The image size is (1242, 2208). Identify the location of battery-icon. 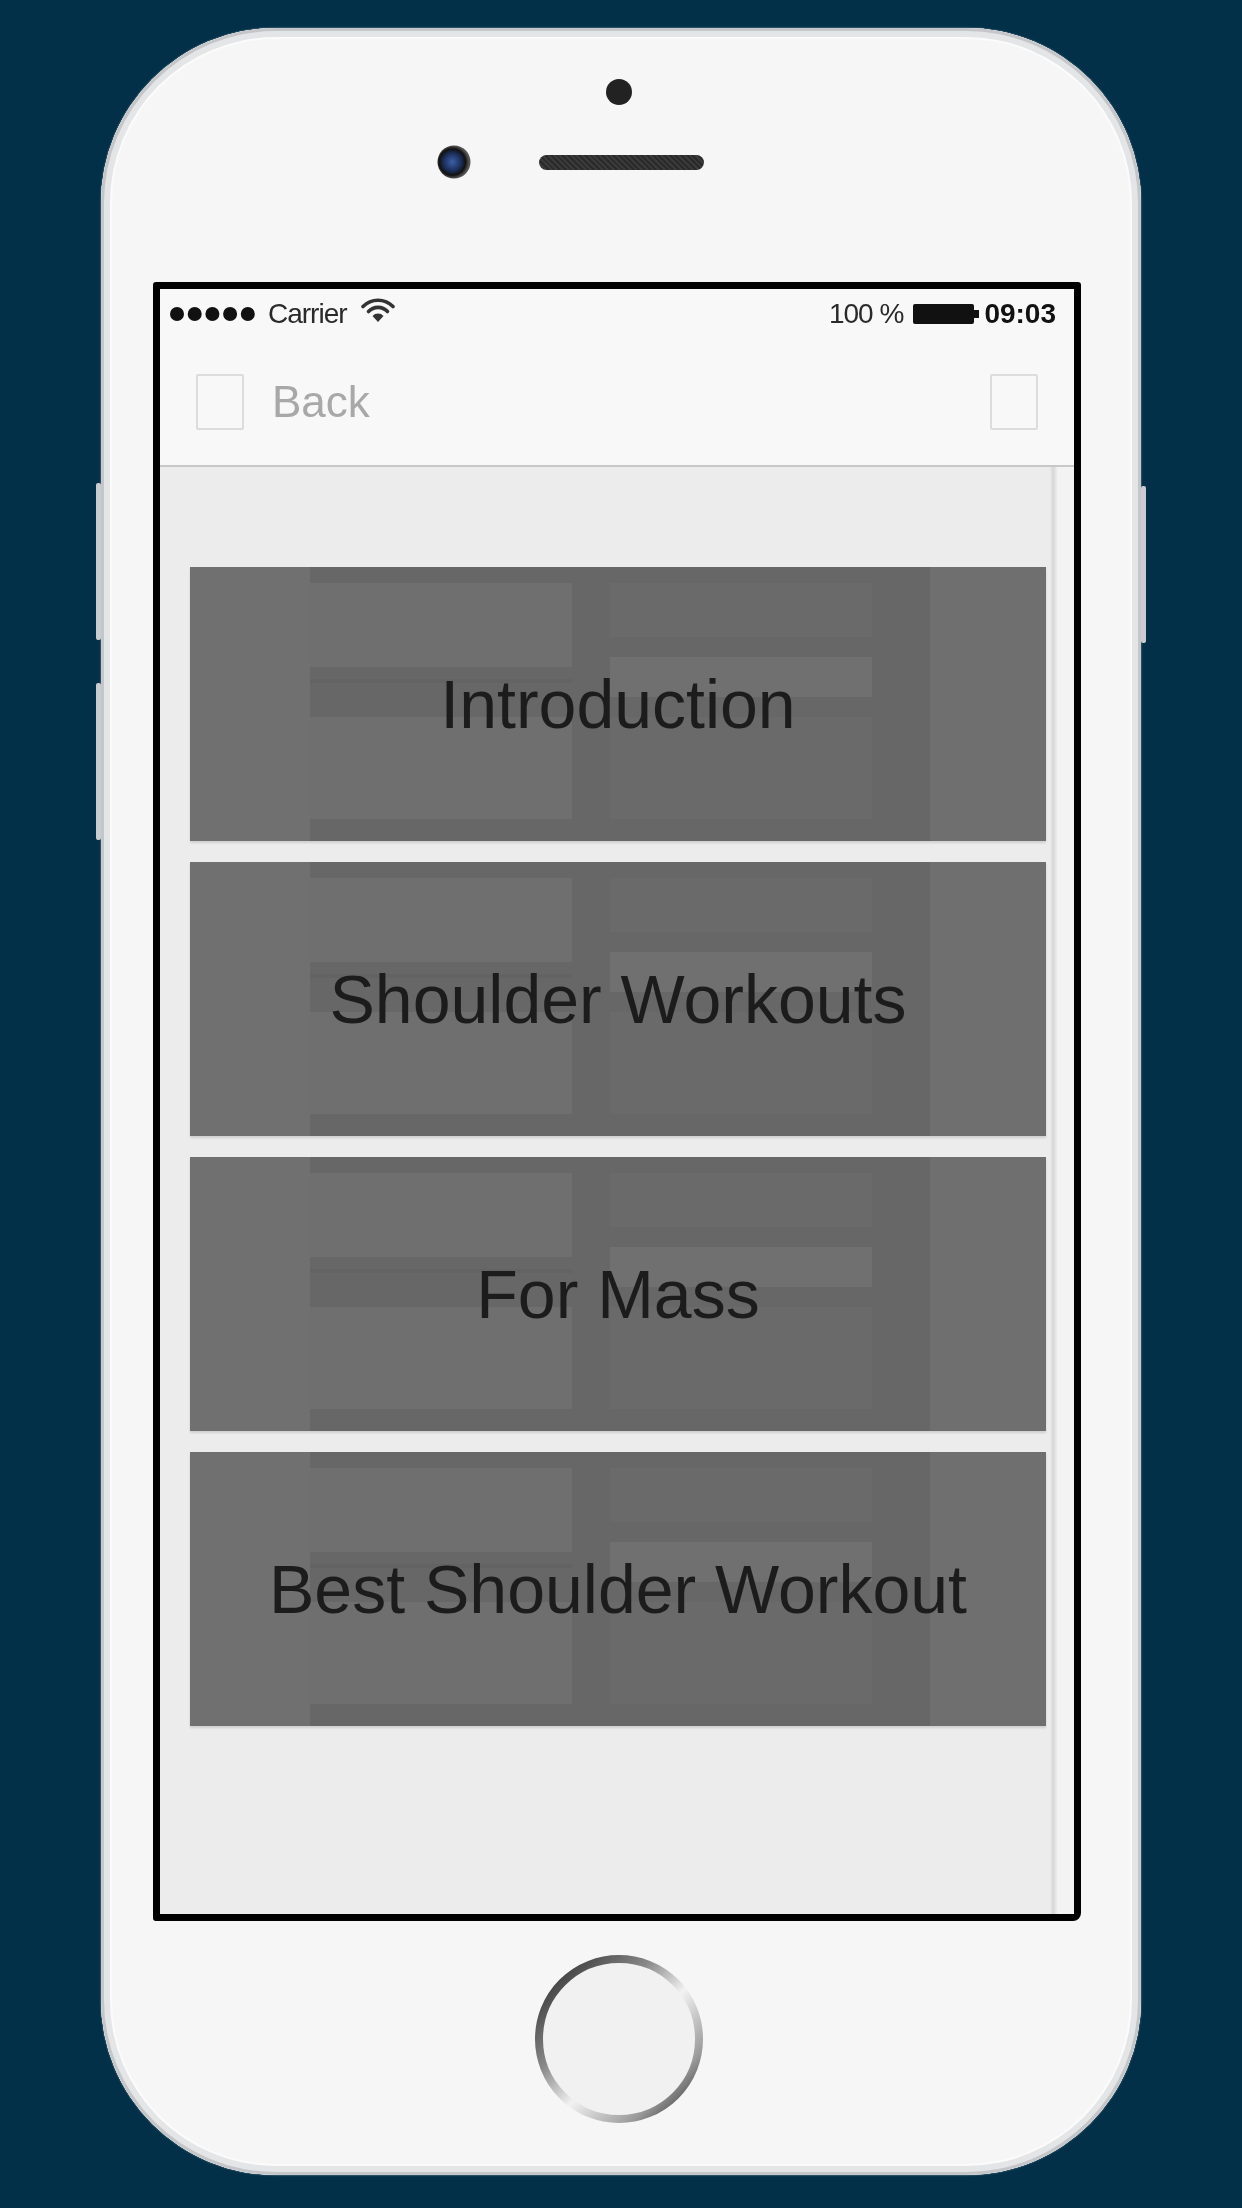
(947, 313).